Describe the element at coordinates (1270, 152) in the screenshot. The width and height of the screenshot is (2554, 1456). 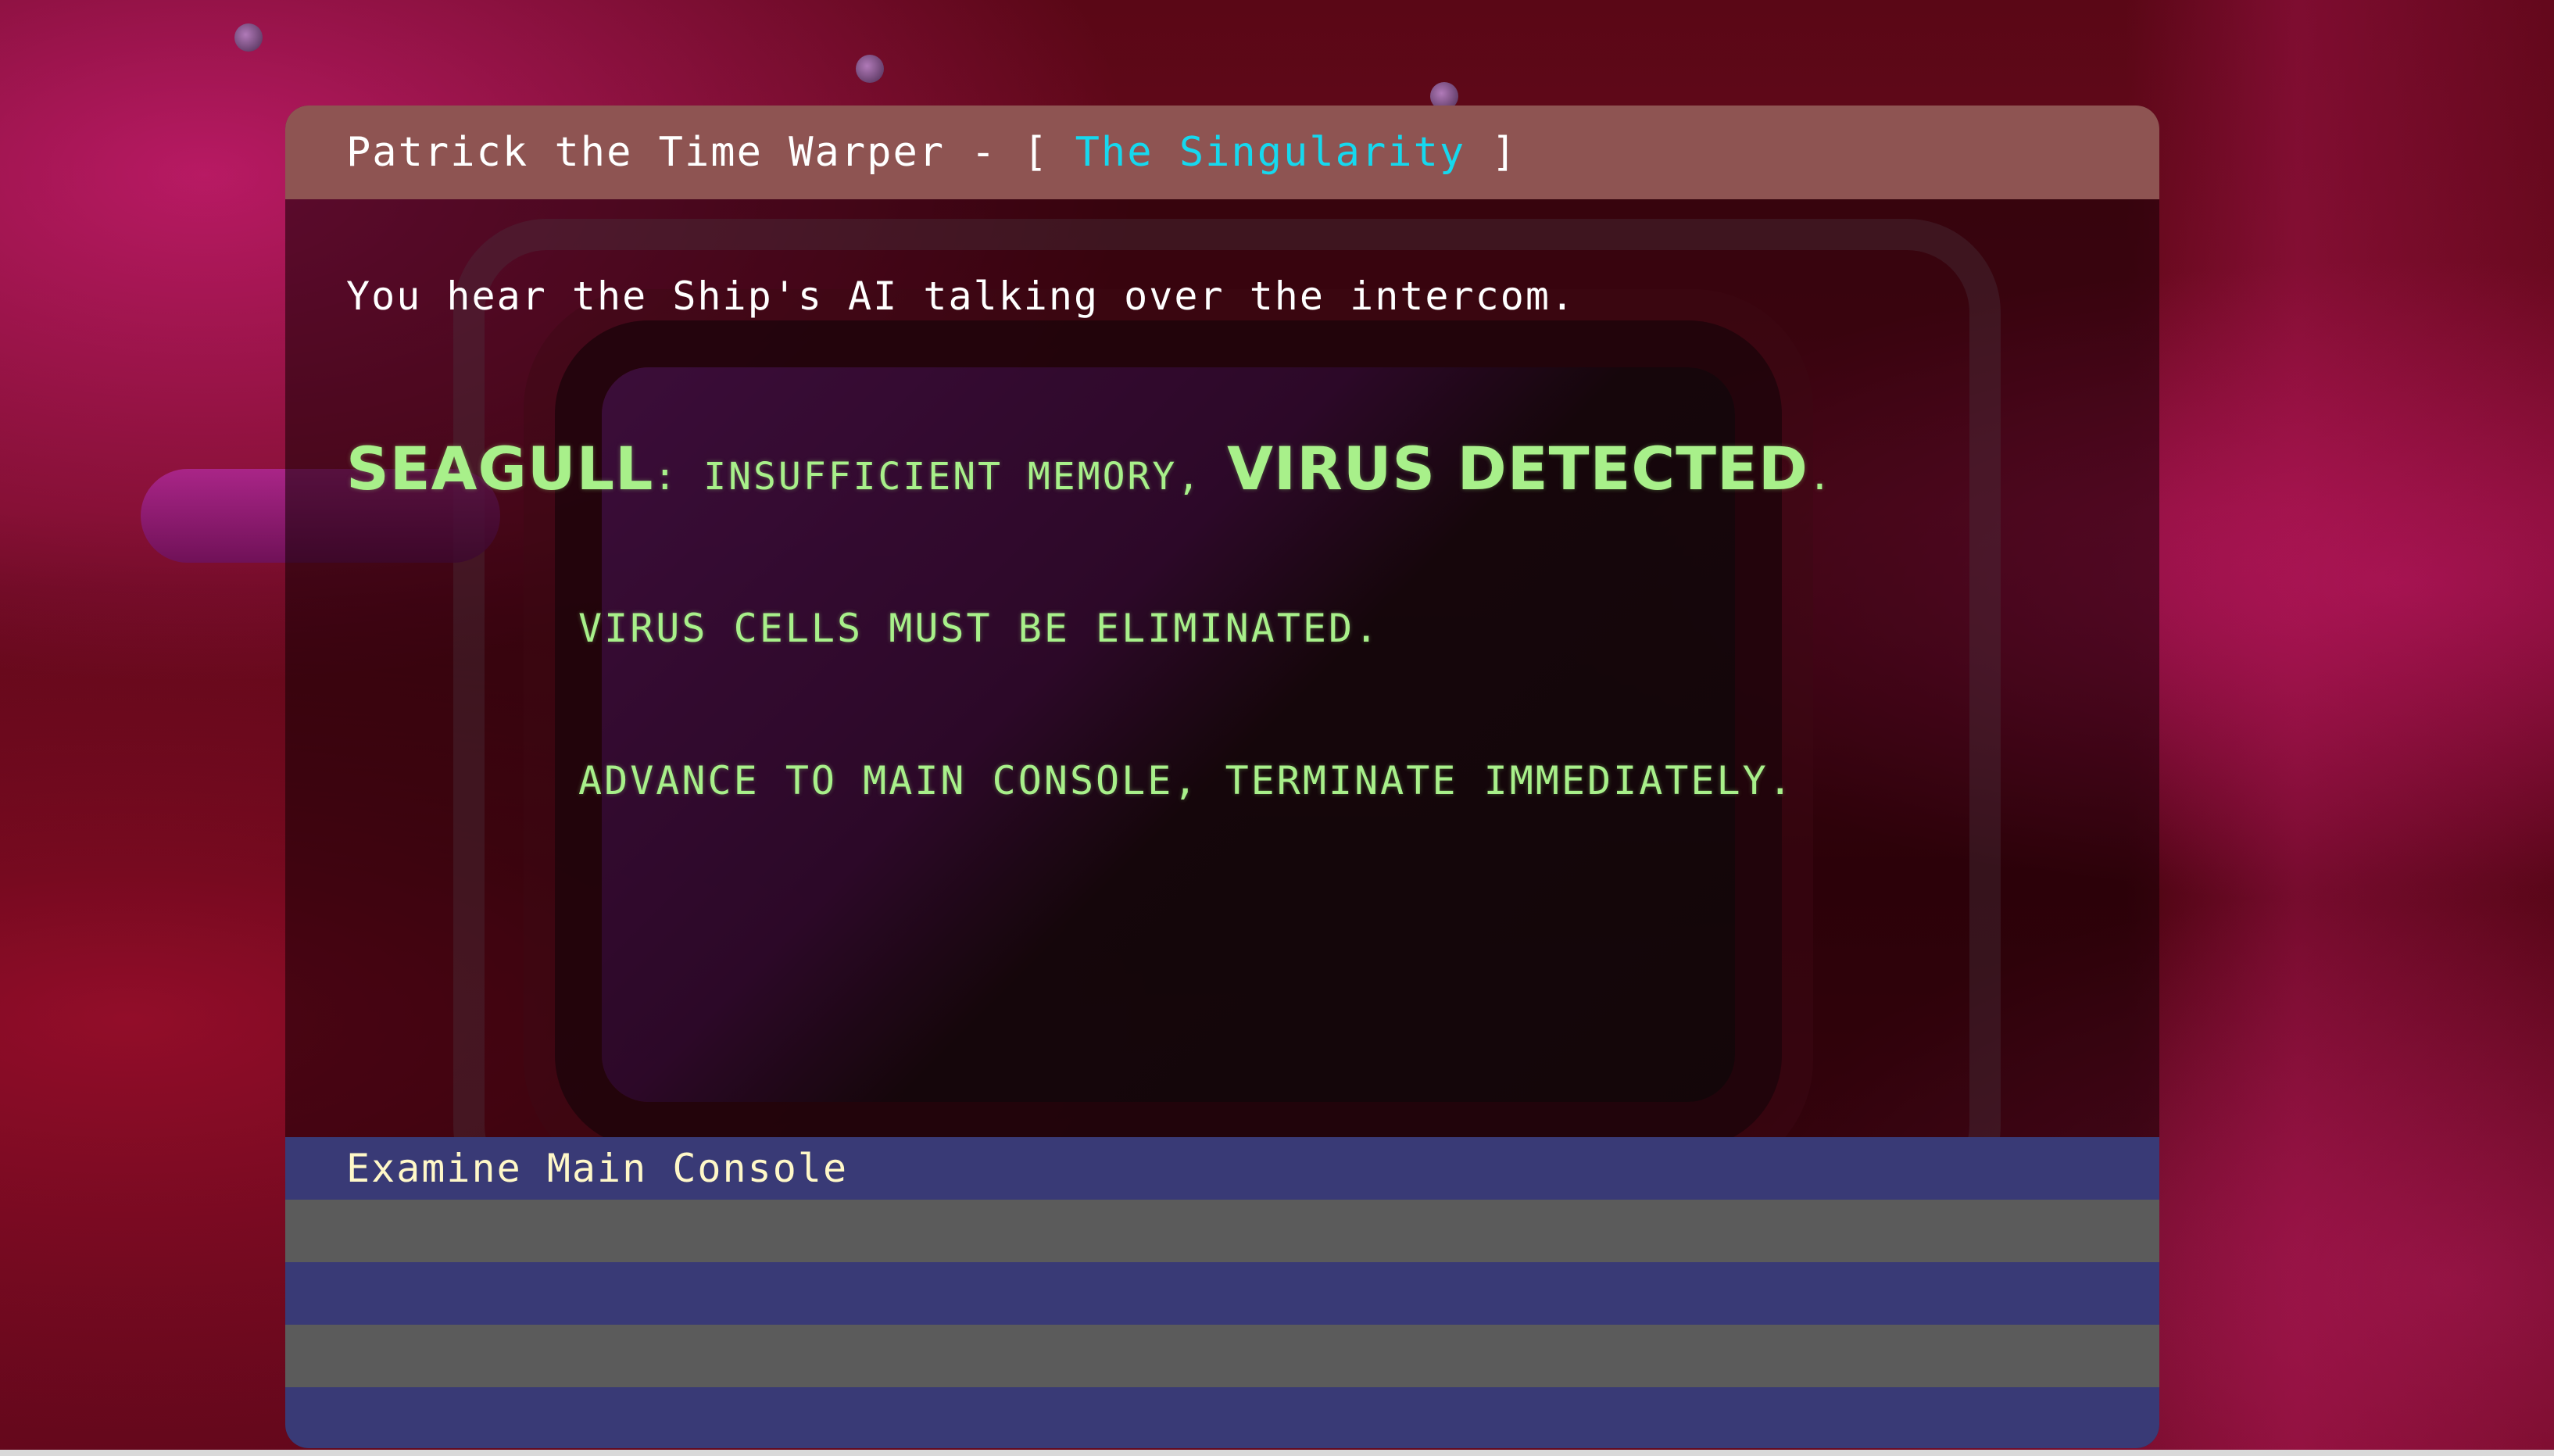
I see `location-name: The Singularity` at that location.